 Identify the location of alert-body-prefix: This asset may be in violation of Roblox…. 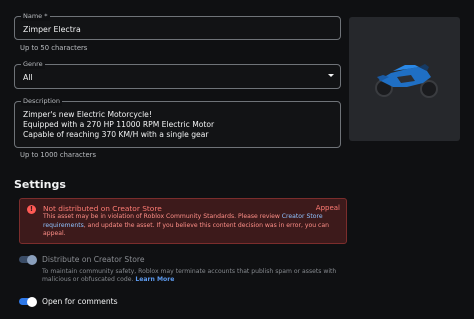
(162, 216).